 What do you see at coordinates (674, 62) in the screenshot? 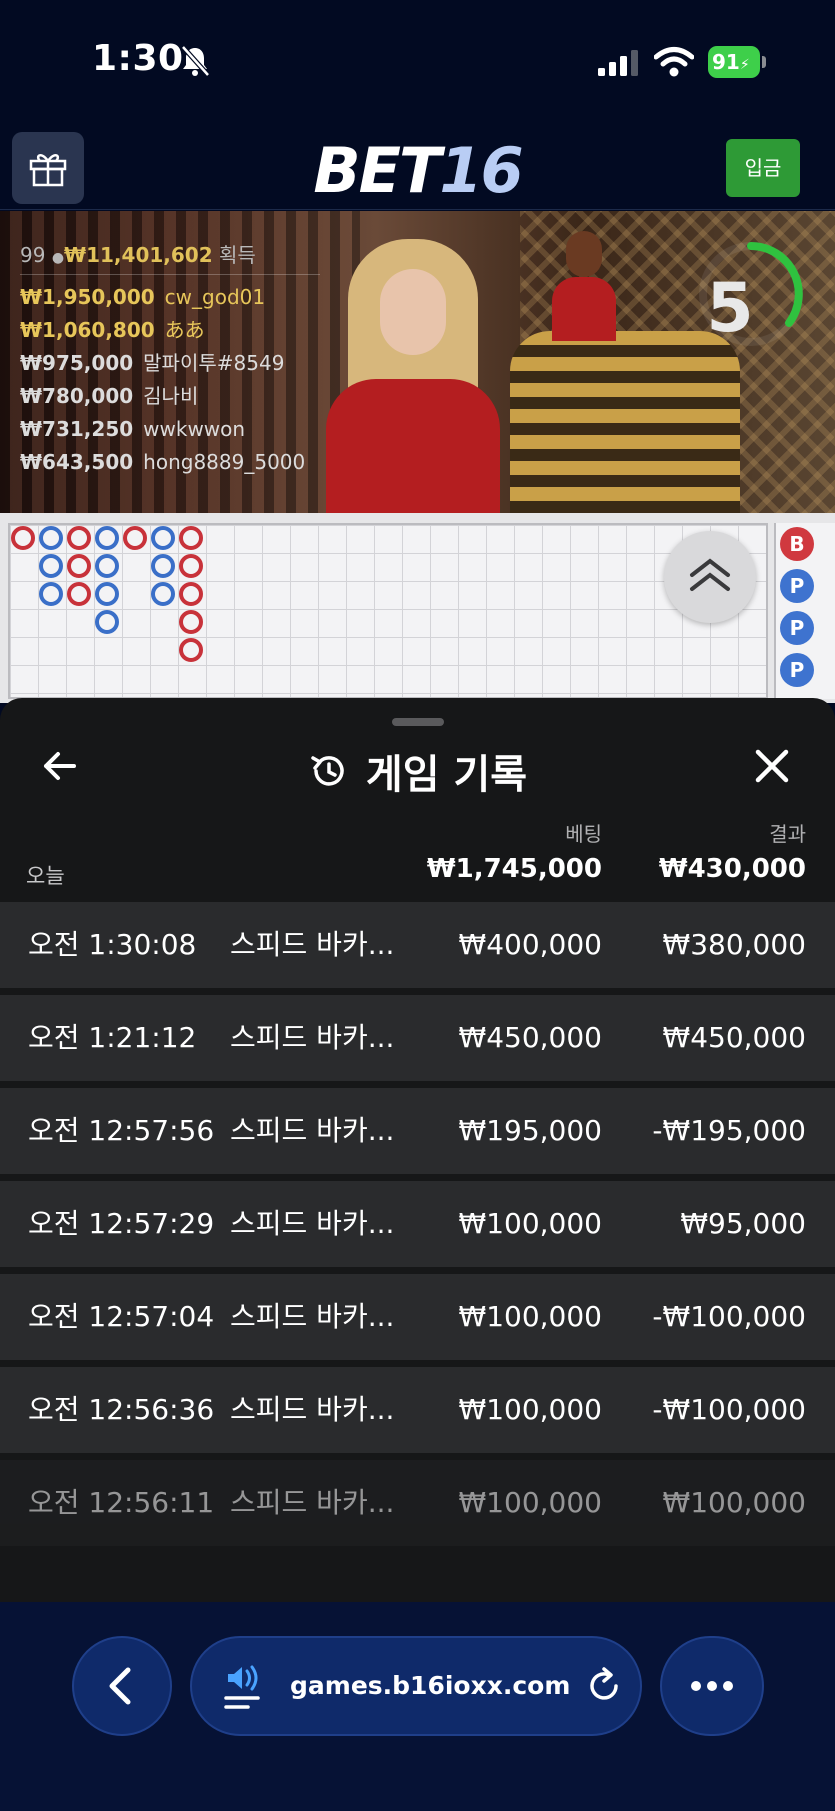
I see `wifi-icon` at bounding box center [674, 62].